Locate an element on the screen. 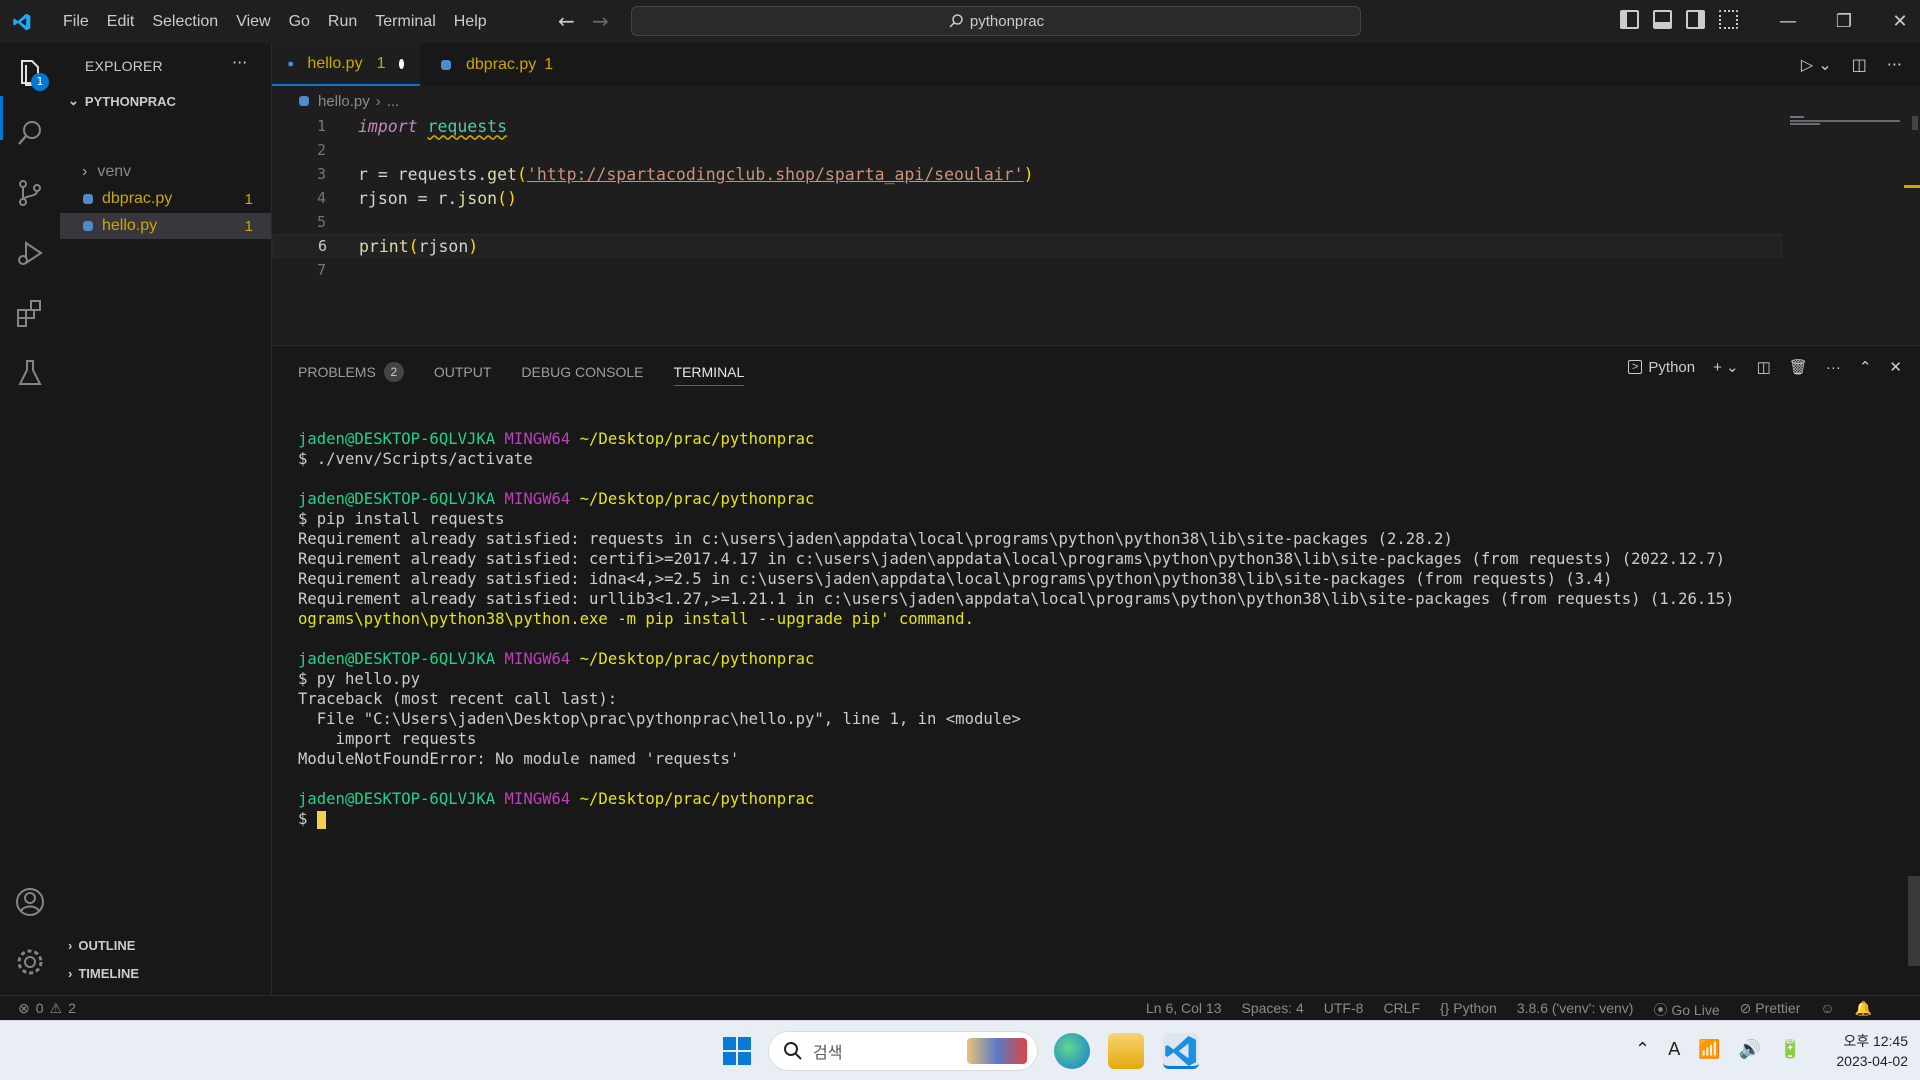 The width and height of the screenshot is (1920, 1080). menu-edit: Edit is located at coordinates (121, 21).